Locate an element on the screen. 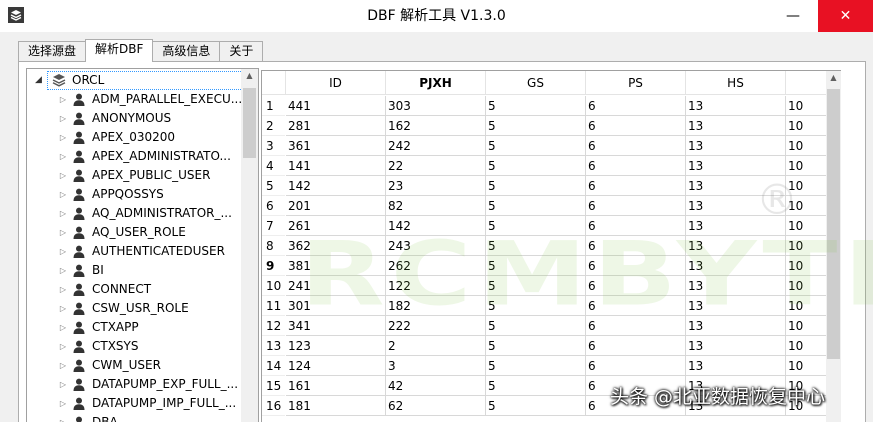 The height and width of the screenshot is (422, 873). row-number: 10 is located at coordinates (273, 286).